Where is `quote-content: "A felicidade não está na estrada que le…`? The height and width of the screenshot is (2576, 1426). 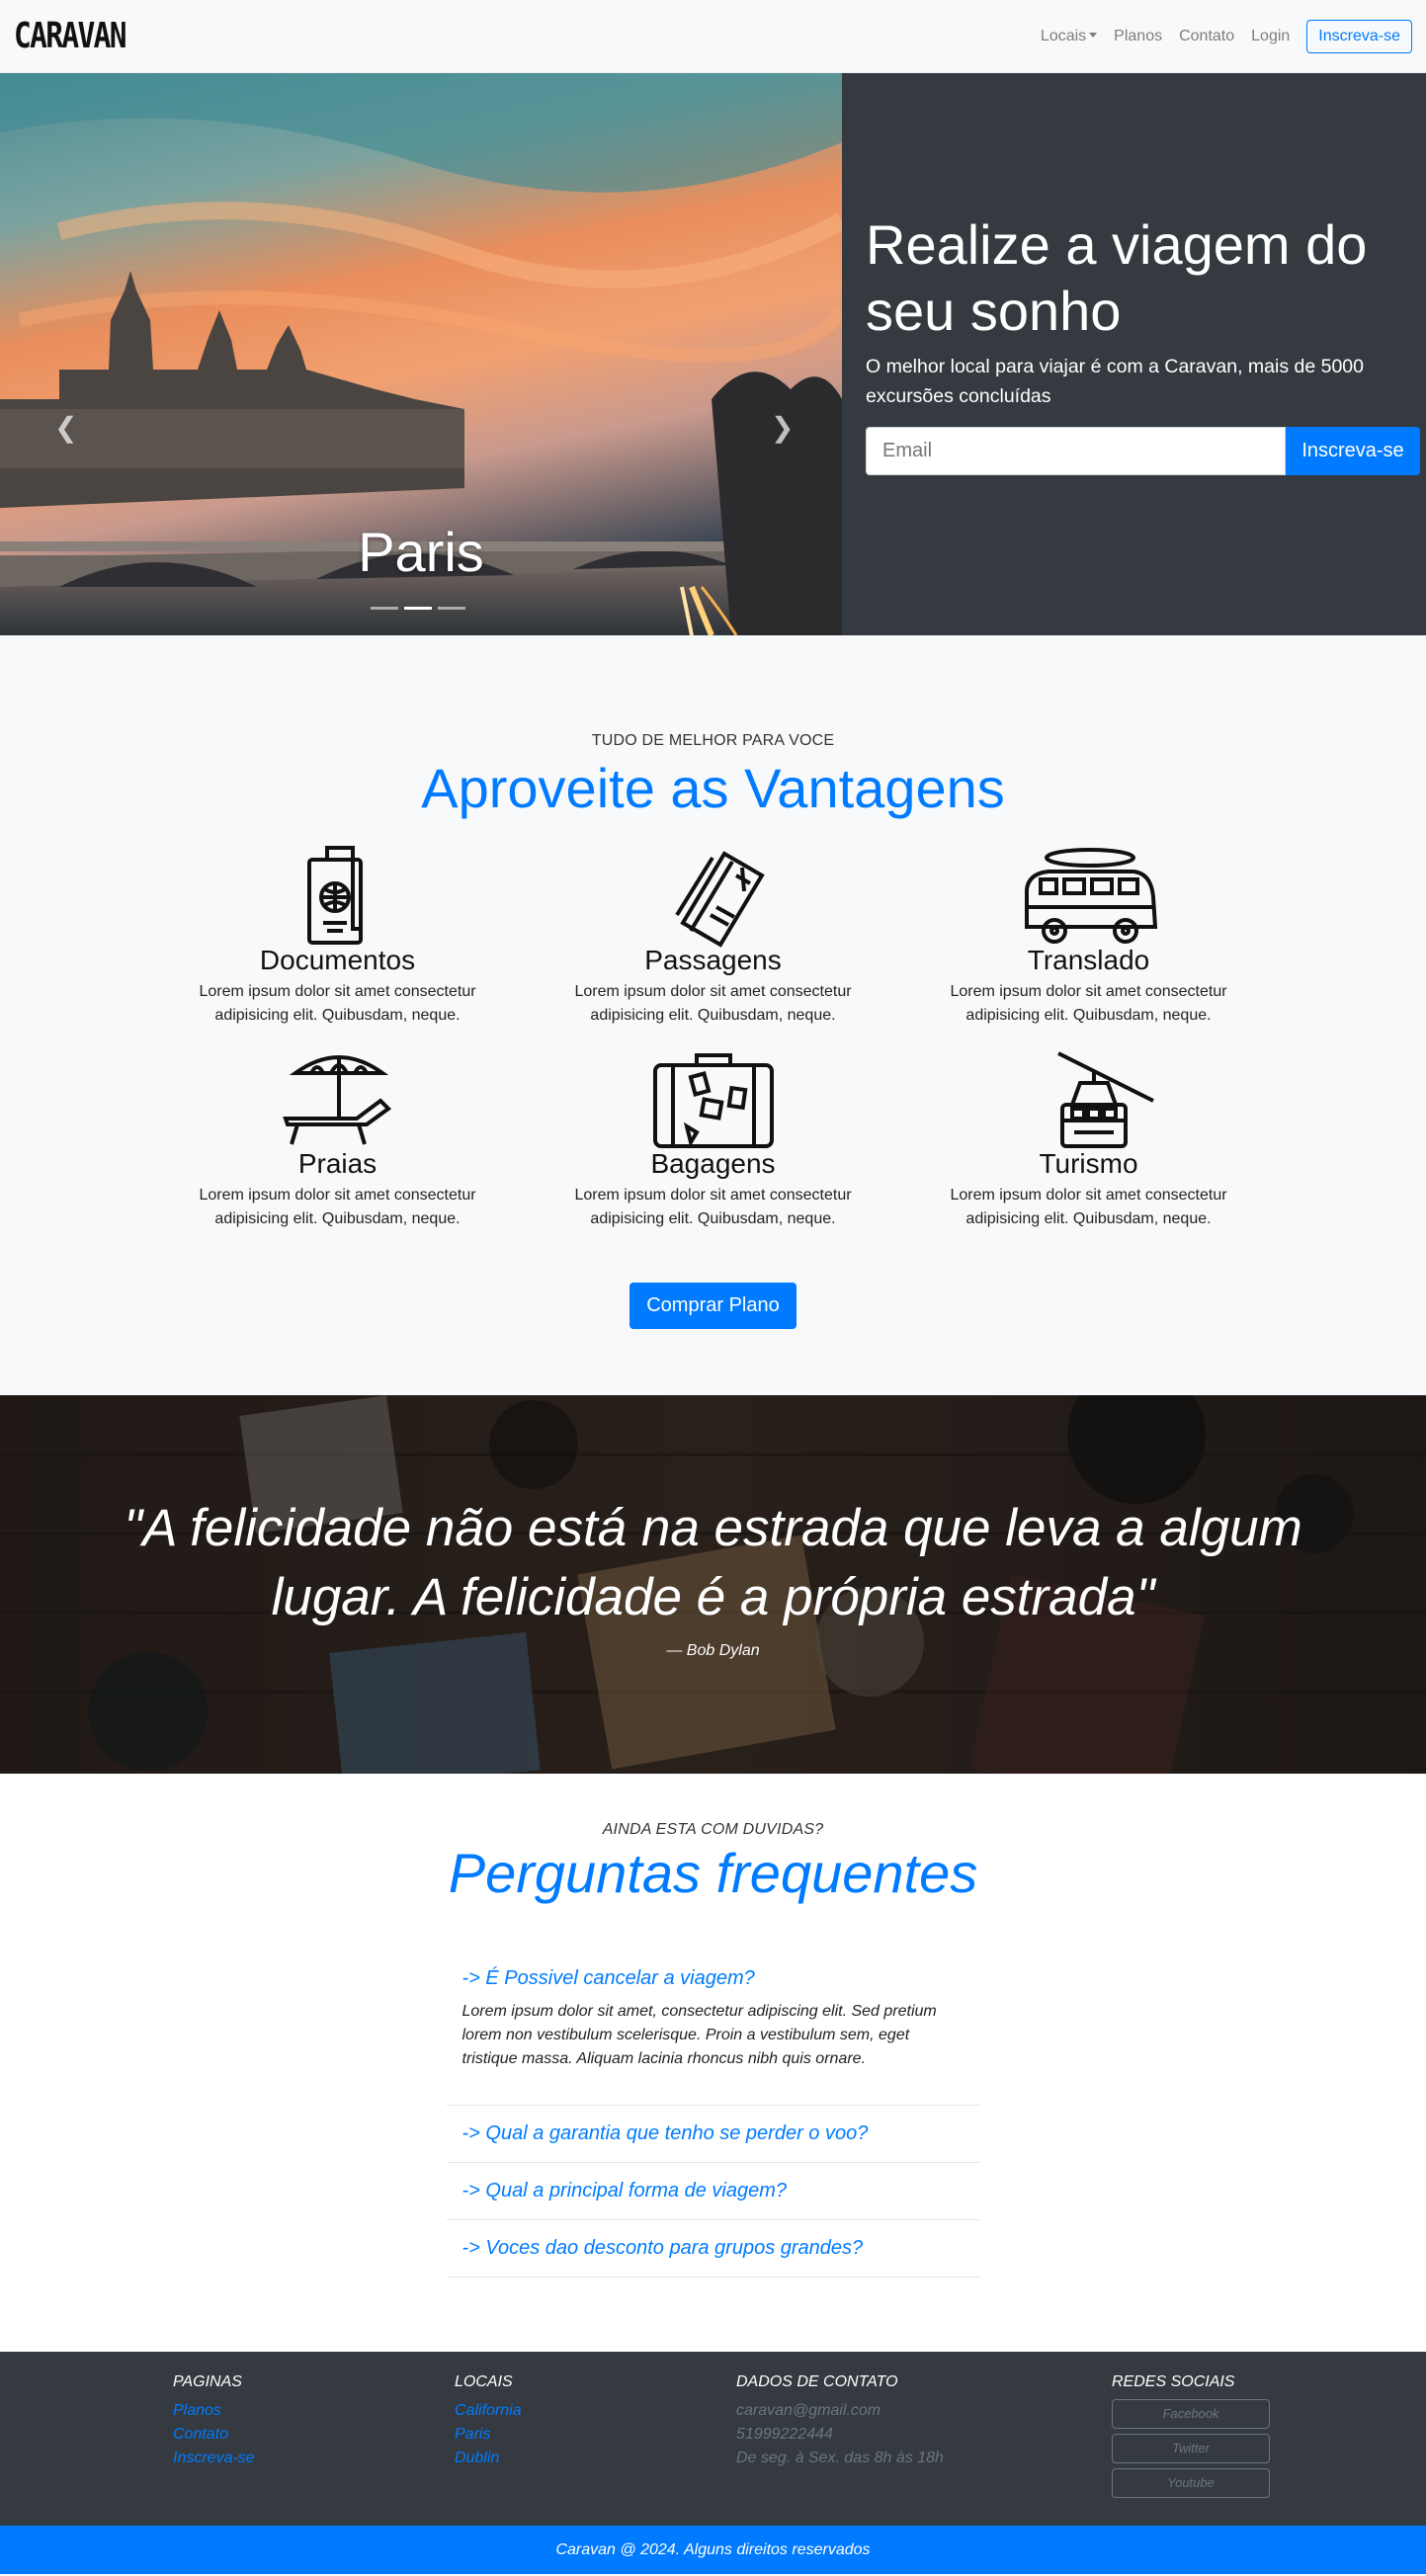 quote-content: "A felicidade não está na estrada que le… is located at coordinates (713, 1577).